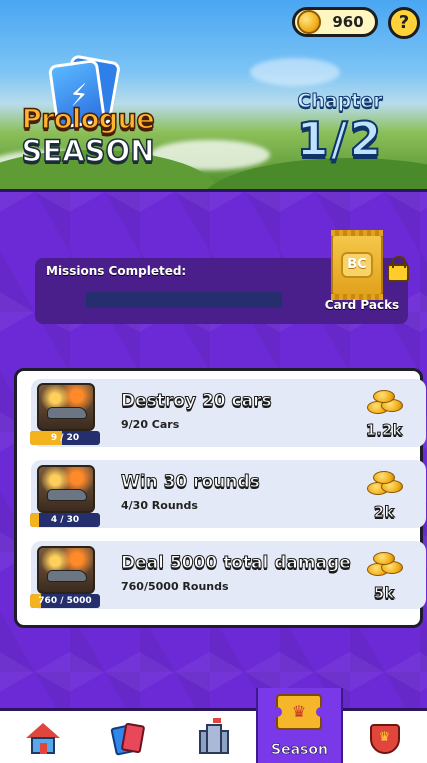  Describe the element at coordinates (191, 482) in the screenshot. I see `mission-title: Win 30 rounds` at that location.